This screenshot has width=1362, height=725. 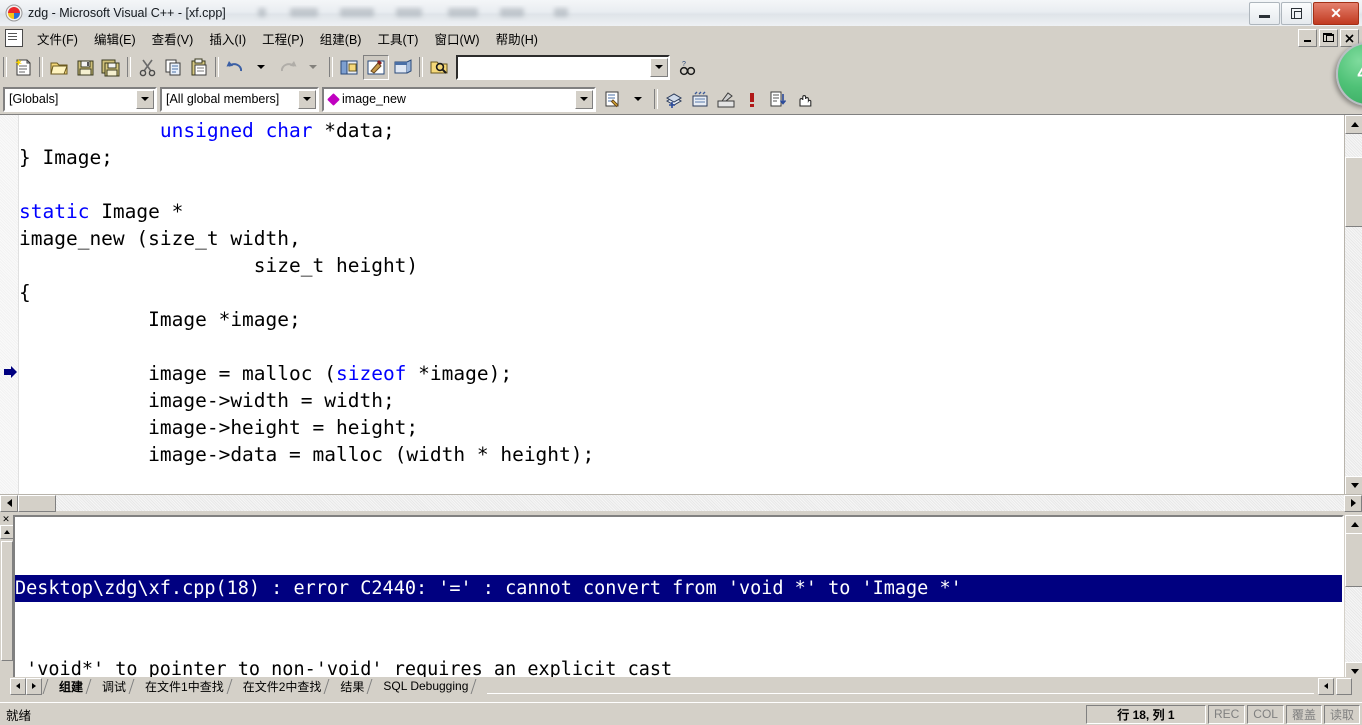 I want to click on tab-find-in-files-2: 在文件2中查找, so click(x=276, y=686).